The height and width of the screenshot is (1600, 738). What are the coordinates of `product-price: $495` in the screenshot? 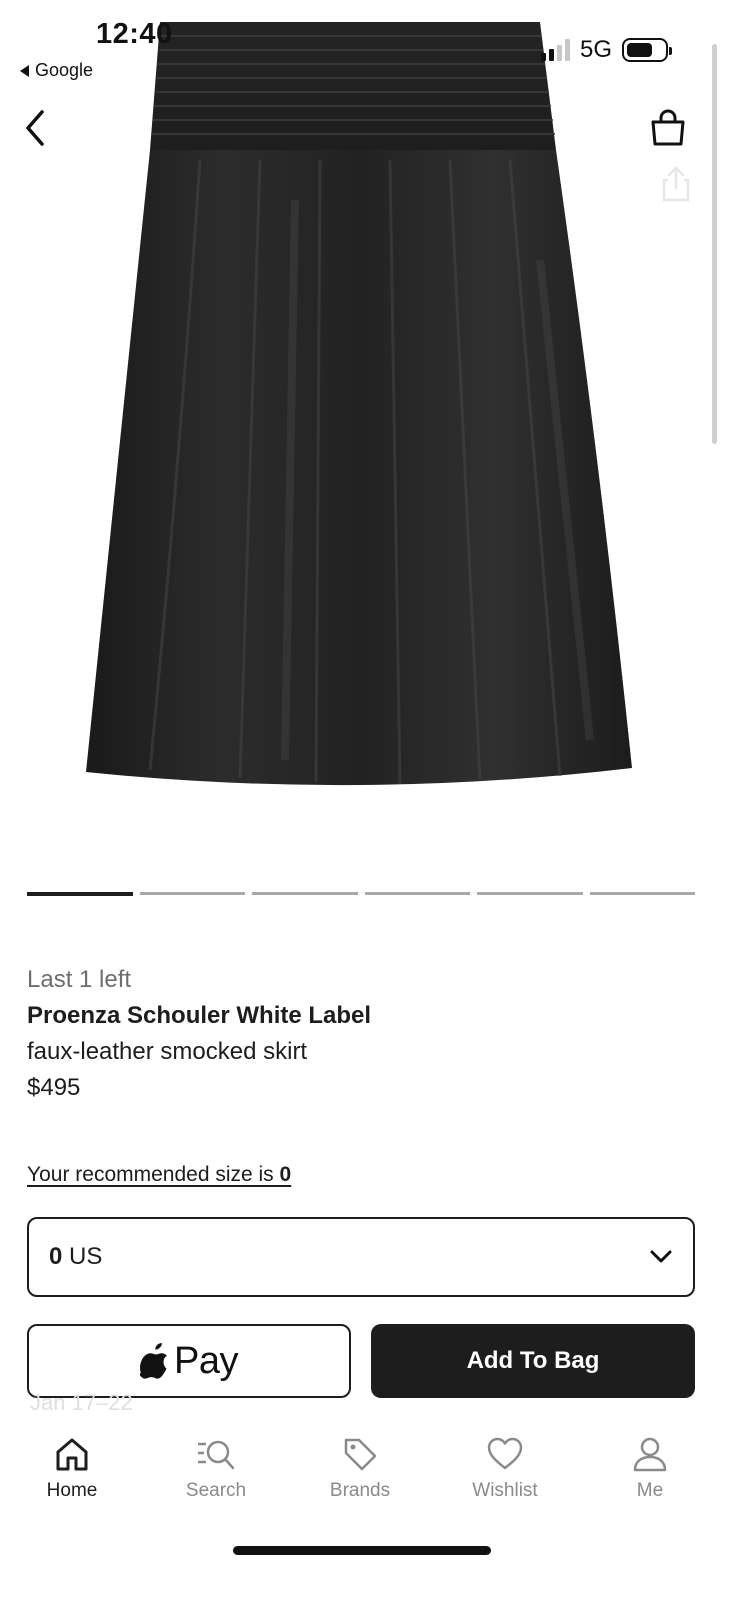 It's located at (54, 1087).